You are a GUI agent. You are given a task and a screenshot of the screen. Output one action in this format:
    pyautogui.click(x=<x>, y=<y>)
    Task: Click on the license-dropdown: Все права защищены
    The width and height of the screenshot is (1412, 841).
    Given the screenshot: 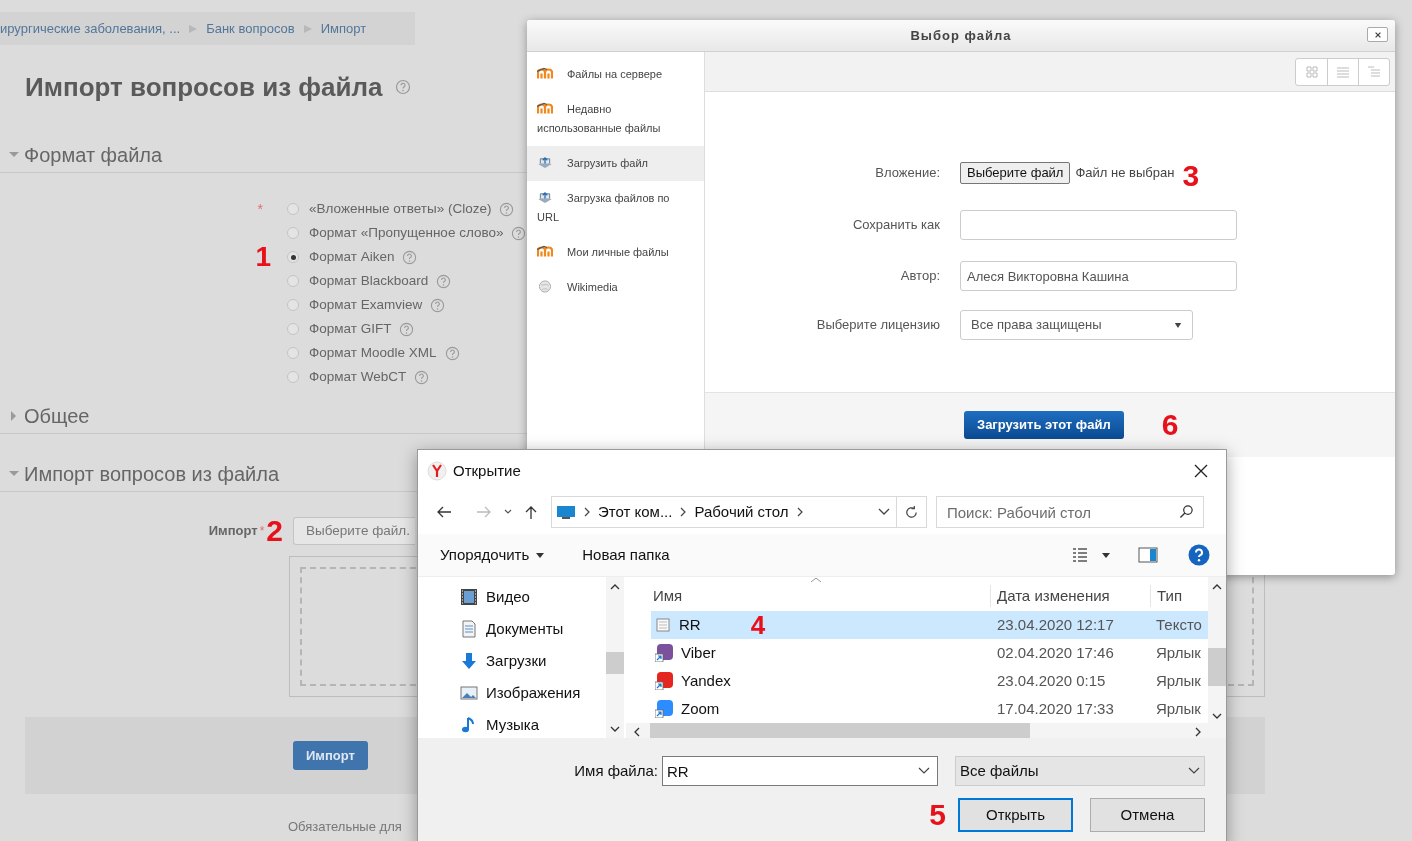 What is the action you would take?
    pyautogui.click(x=1076, y=325)
    